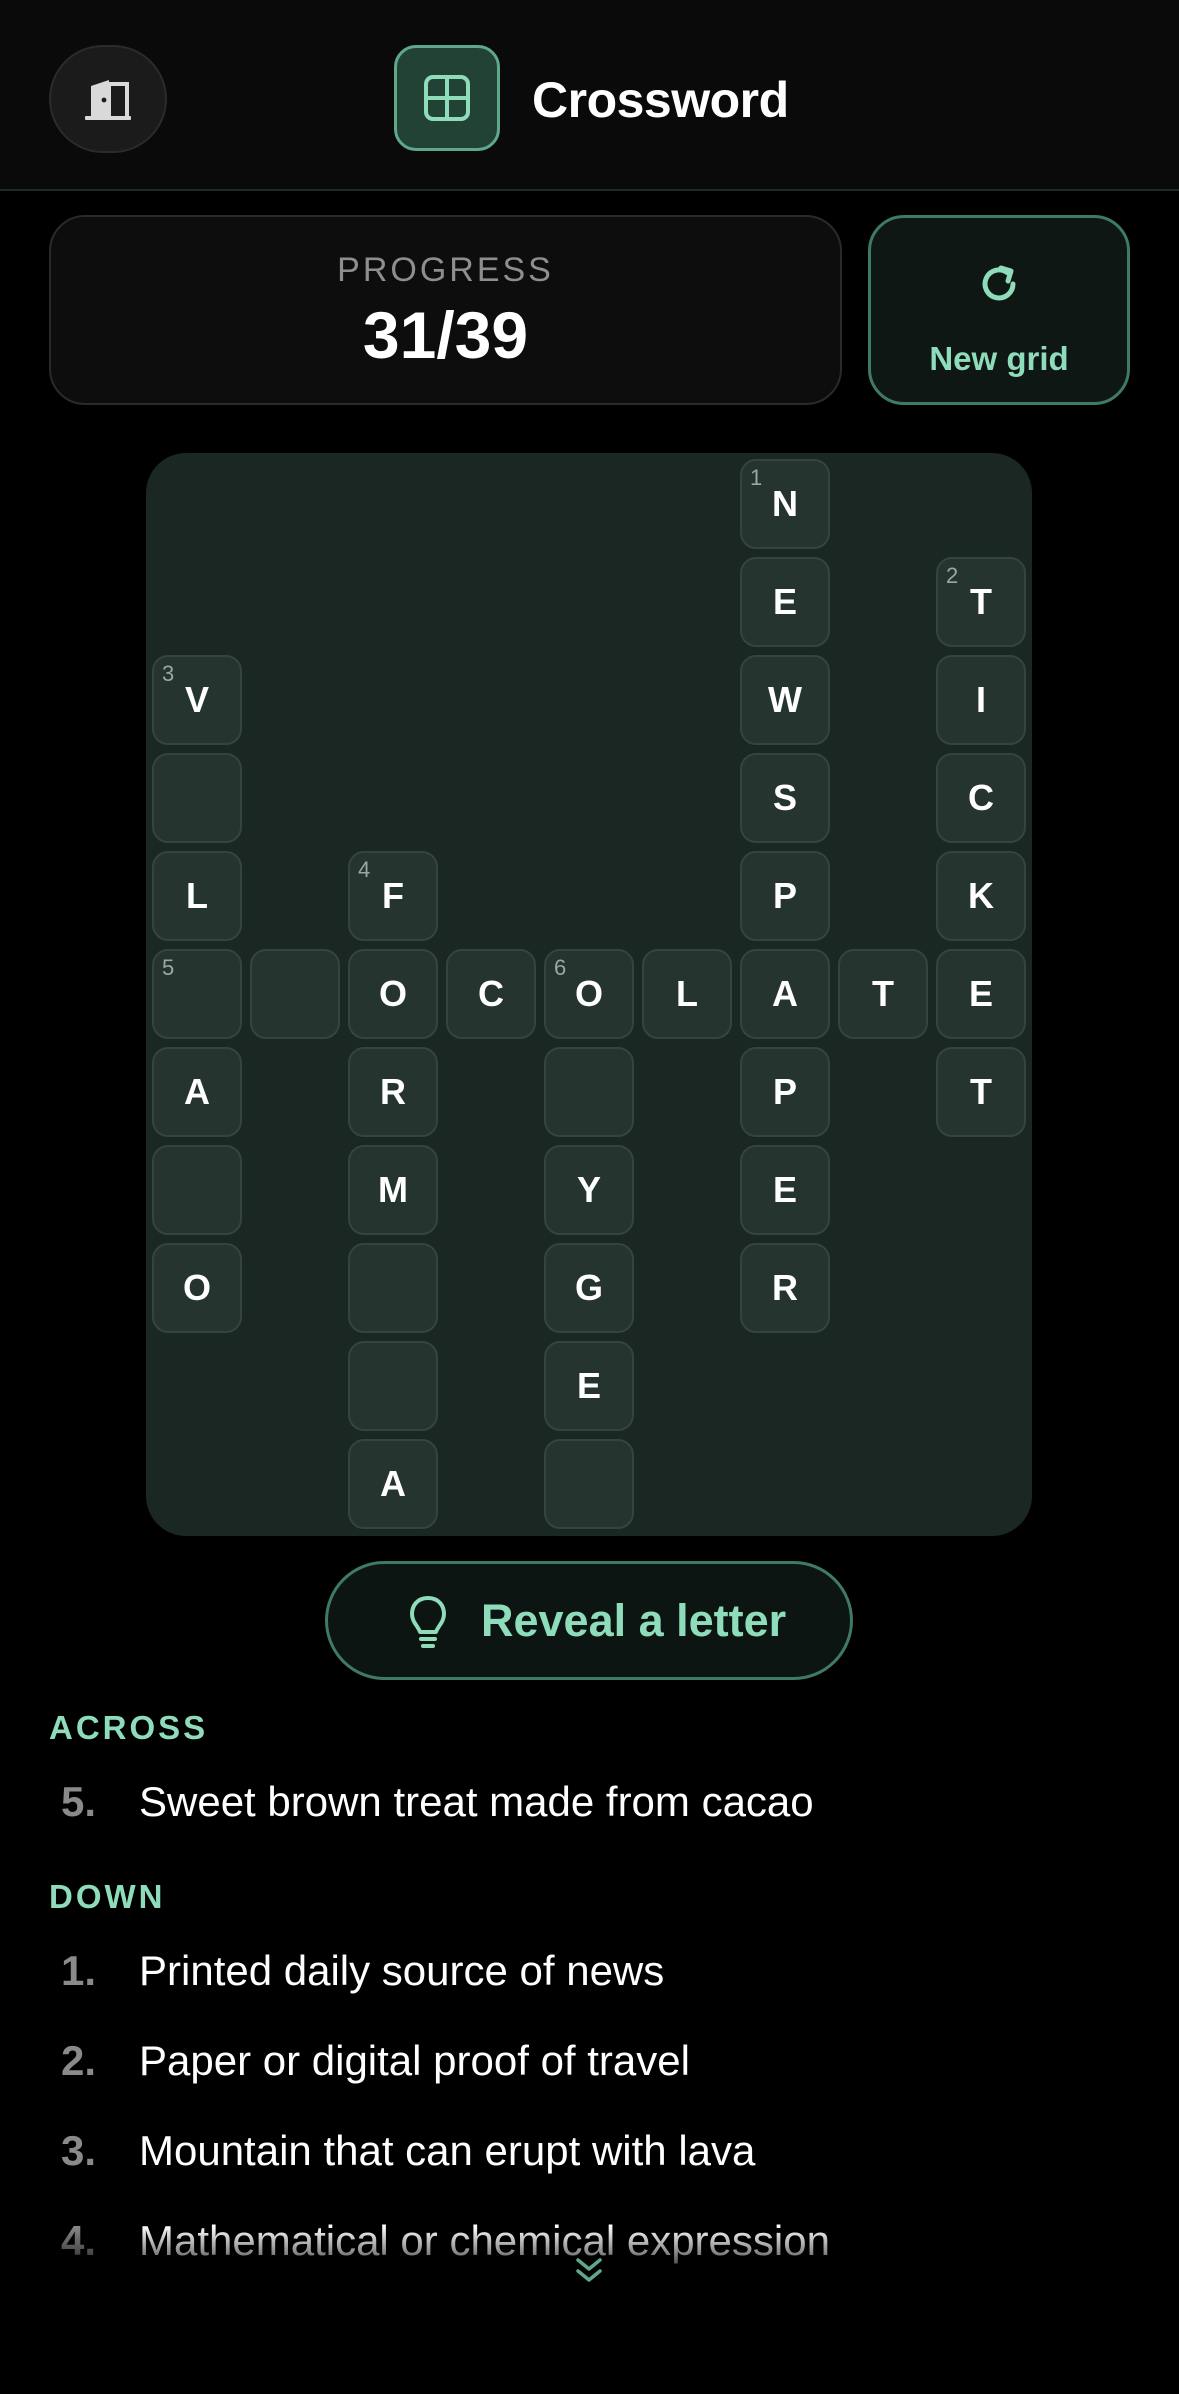 The width and height of the screenshot is (1179, 2394). Describe the element at coordinates (79, 2150) in the screenshot. I see `clue-number: 3.` at that location.